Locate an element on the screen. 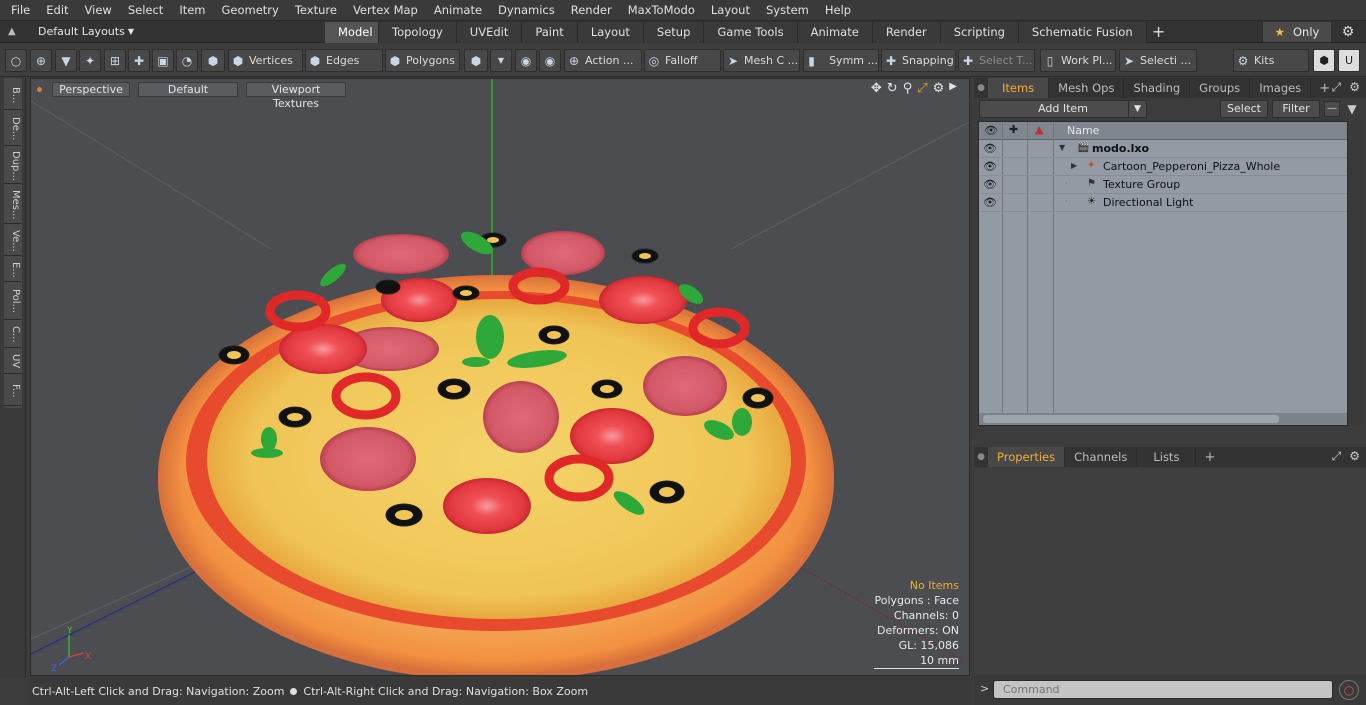 This screenshot has height=705, width=1366. tab-channels: Channels is located at coordinates (1101, 457).